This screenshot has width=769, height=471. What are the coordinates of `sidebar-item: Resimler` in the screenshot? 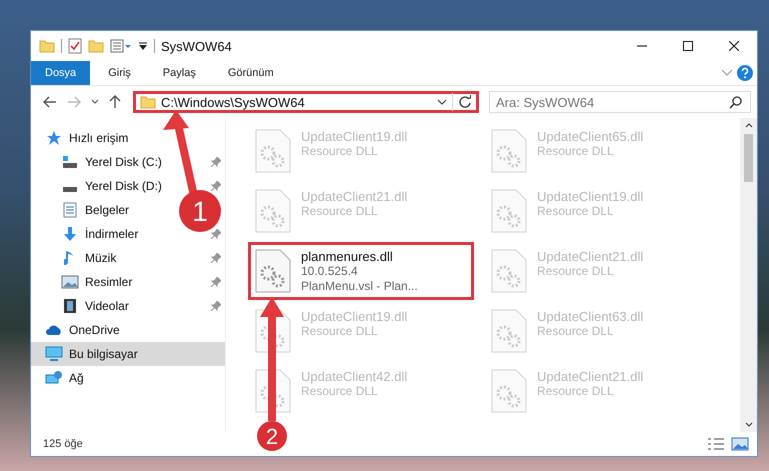 It's located at (108, 282).